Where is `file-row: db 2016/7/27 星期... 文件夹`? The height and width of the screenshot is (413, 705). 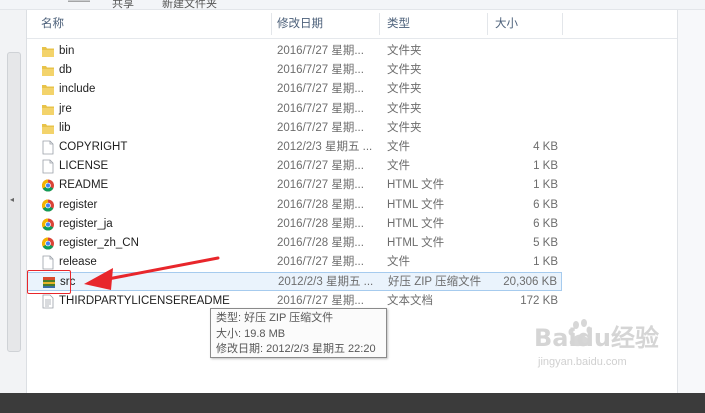 file-row: db 2016/7/27 星期... 文件夹 is located at coordinates (294, 70).